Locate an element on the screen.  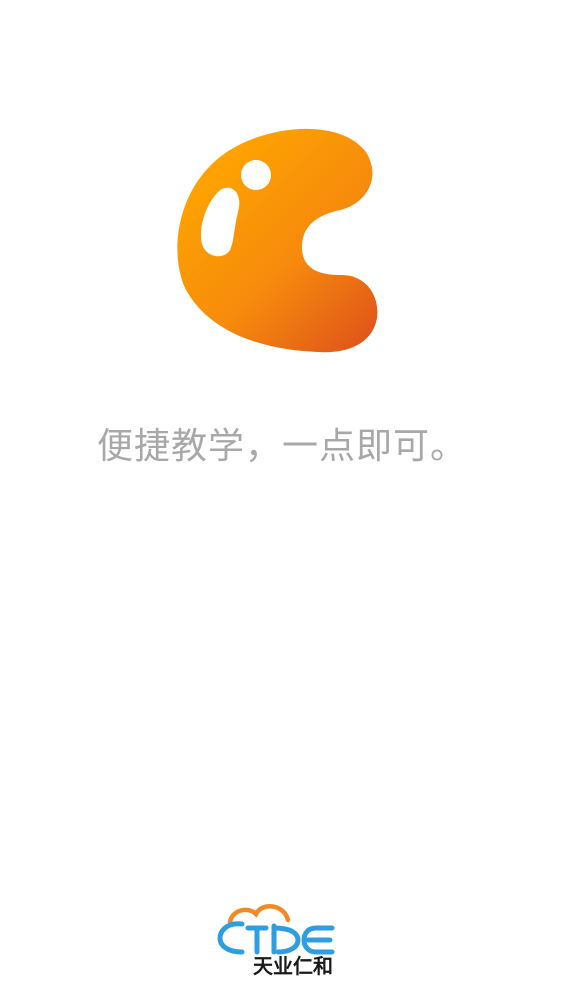
cloud-logo-icon is located at coordinates (276, 929).